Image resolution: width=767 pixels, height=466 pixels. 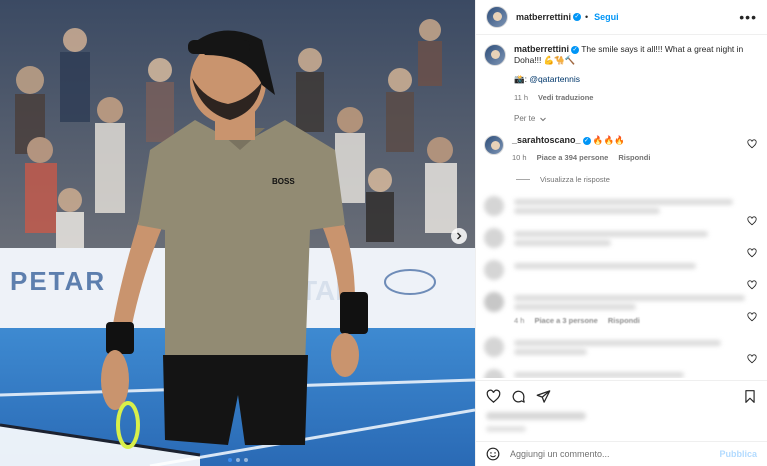 I want to click on view-replies-button: Visualizza le risposte, so click(x=636, y=179).